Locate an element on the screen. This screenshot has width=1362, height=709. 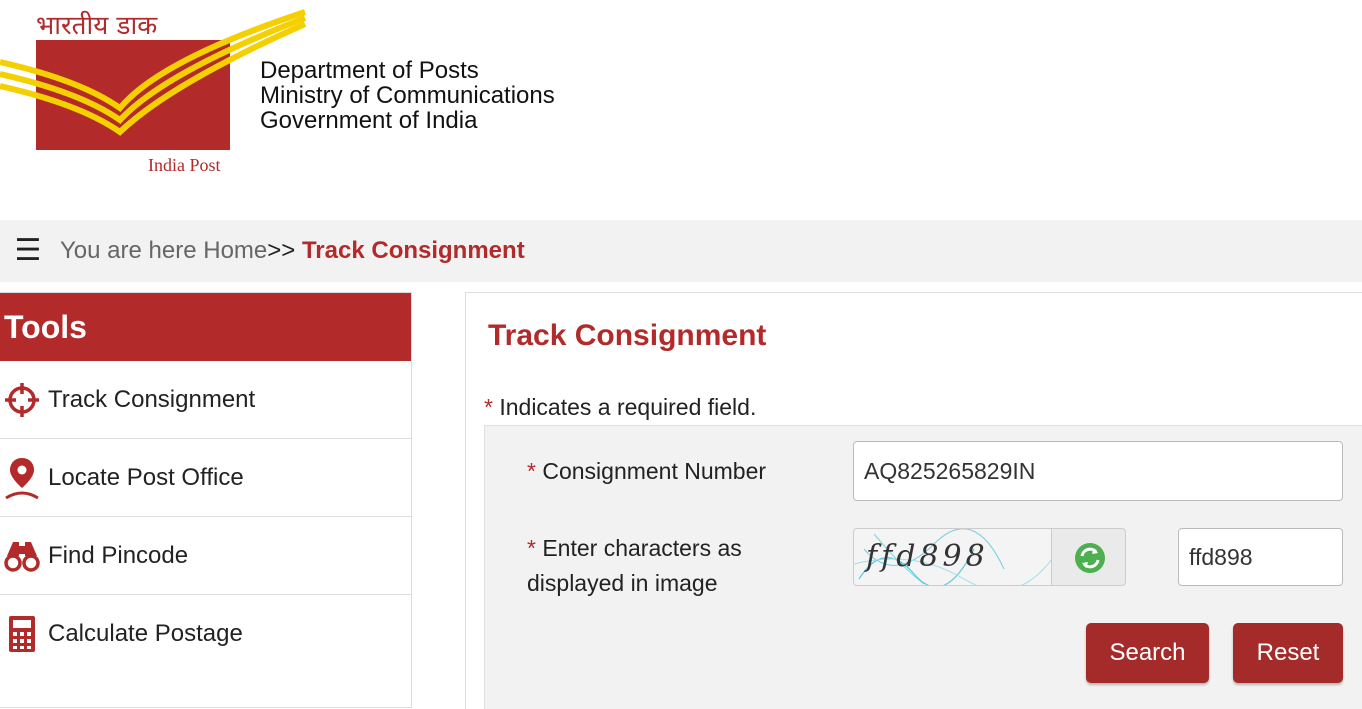
binoculars-icon is located at coordinates (22, 556).